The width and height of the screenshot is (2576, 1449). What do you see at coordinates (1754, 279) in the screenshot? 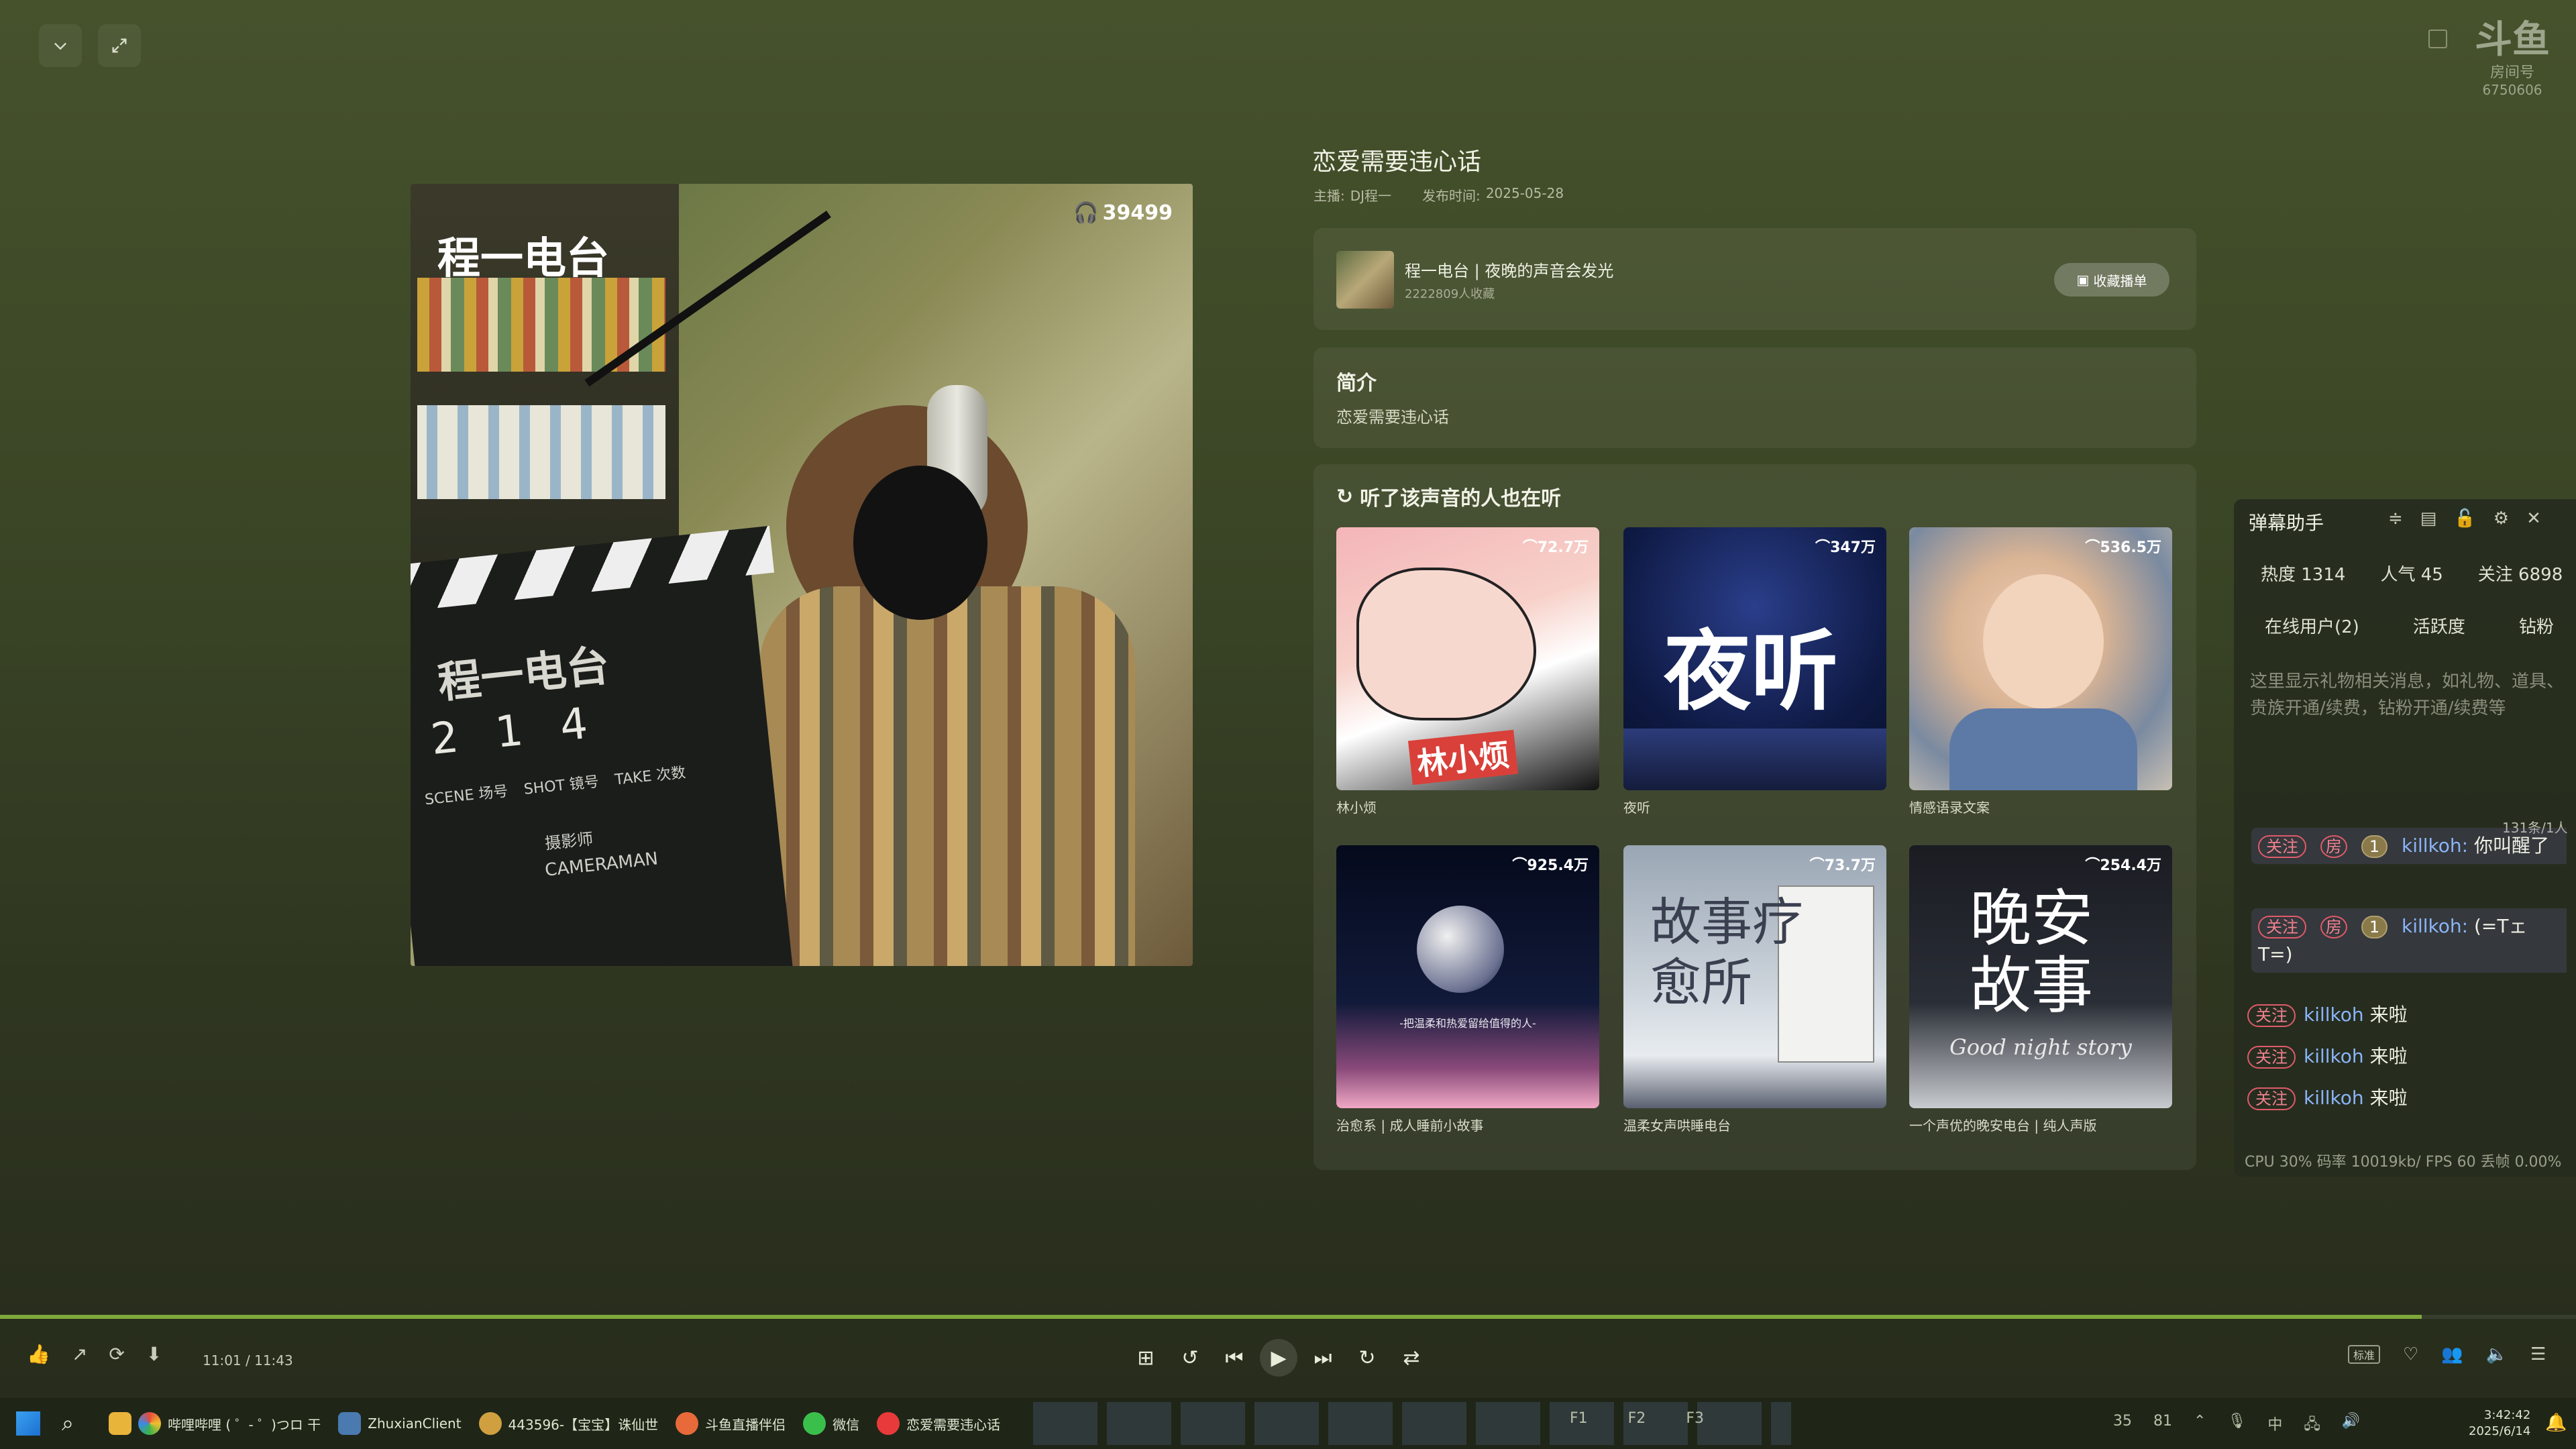
I see `album-card: 程一电台 | 夜晚的声音会发光 2222809人收藏 ▣ 收藏播单` at bounding box center [1754, 279].